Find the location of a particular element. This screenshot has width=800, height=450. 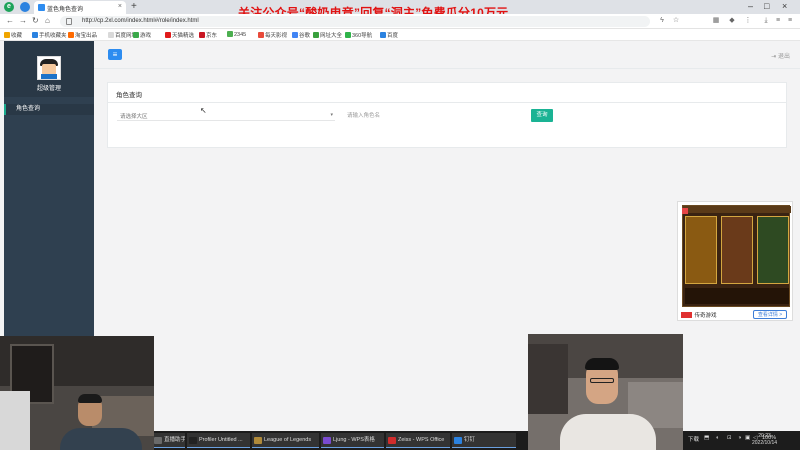

ad-card-left is located at coordinates (701, 250).